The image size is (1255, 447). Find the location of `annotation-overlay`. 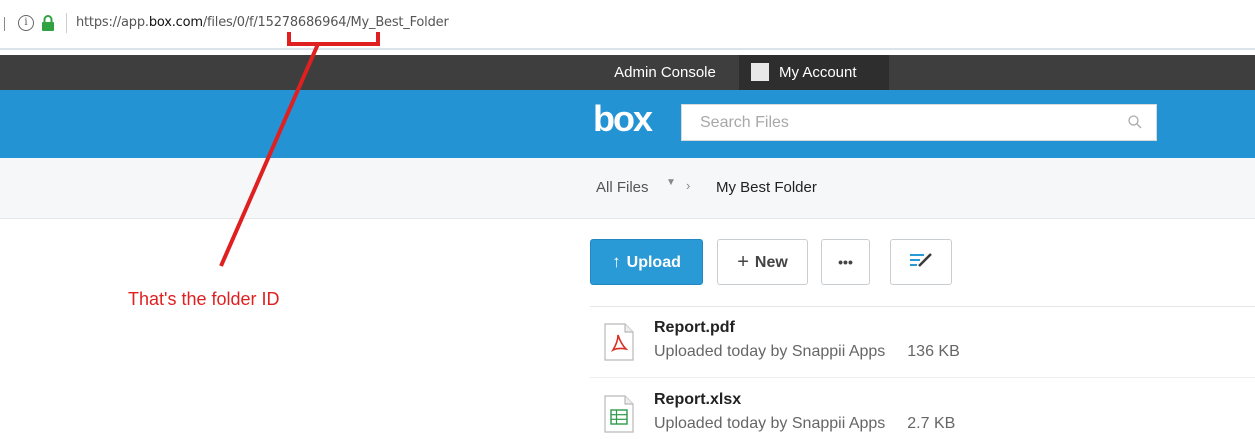

annotation-overlay is located at coordinates (299, 149).